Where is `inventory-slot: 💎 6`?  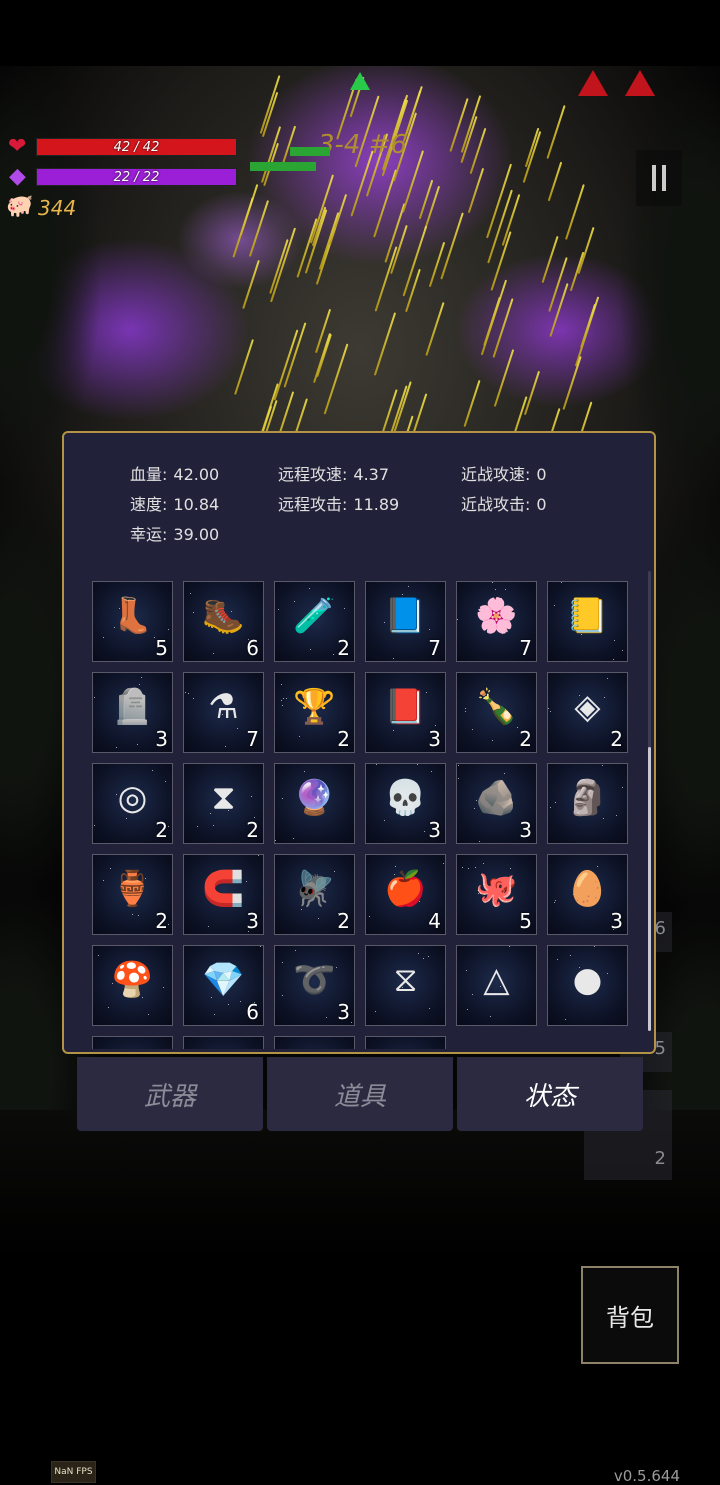 inventory-slot: 💎 6 is located at coordinates (223, 985).